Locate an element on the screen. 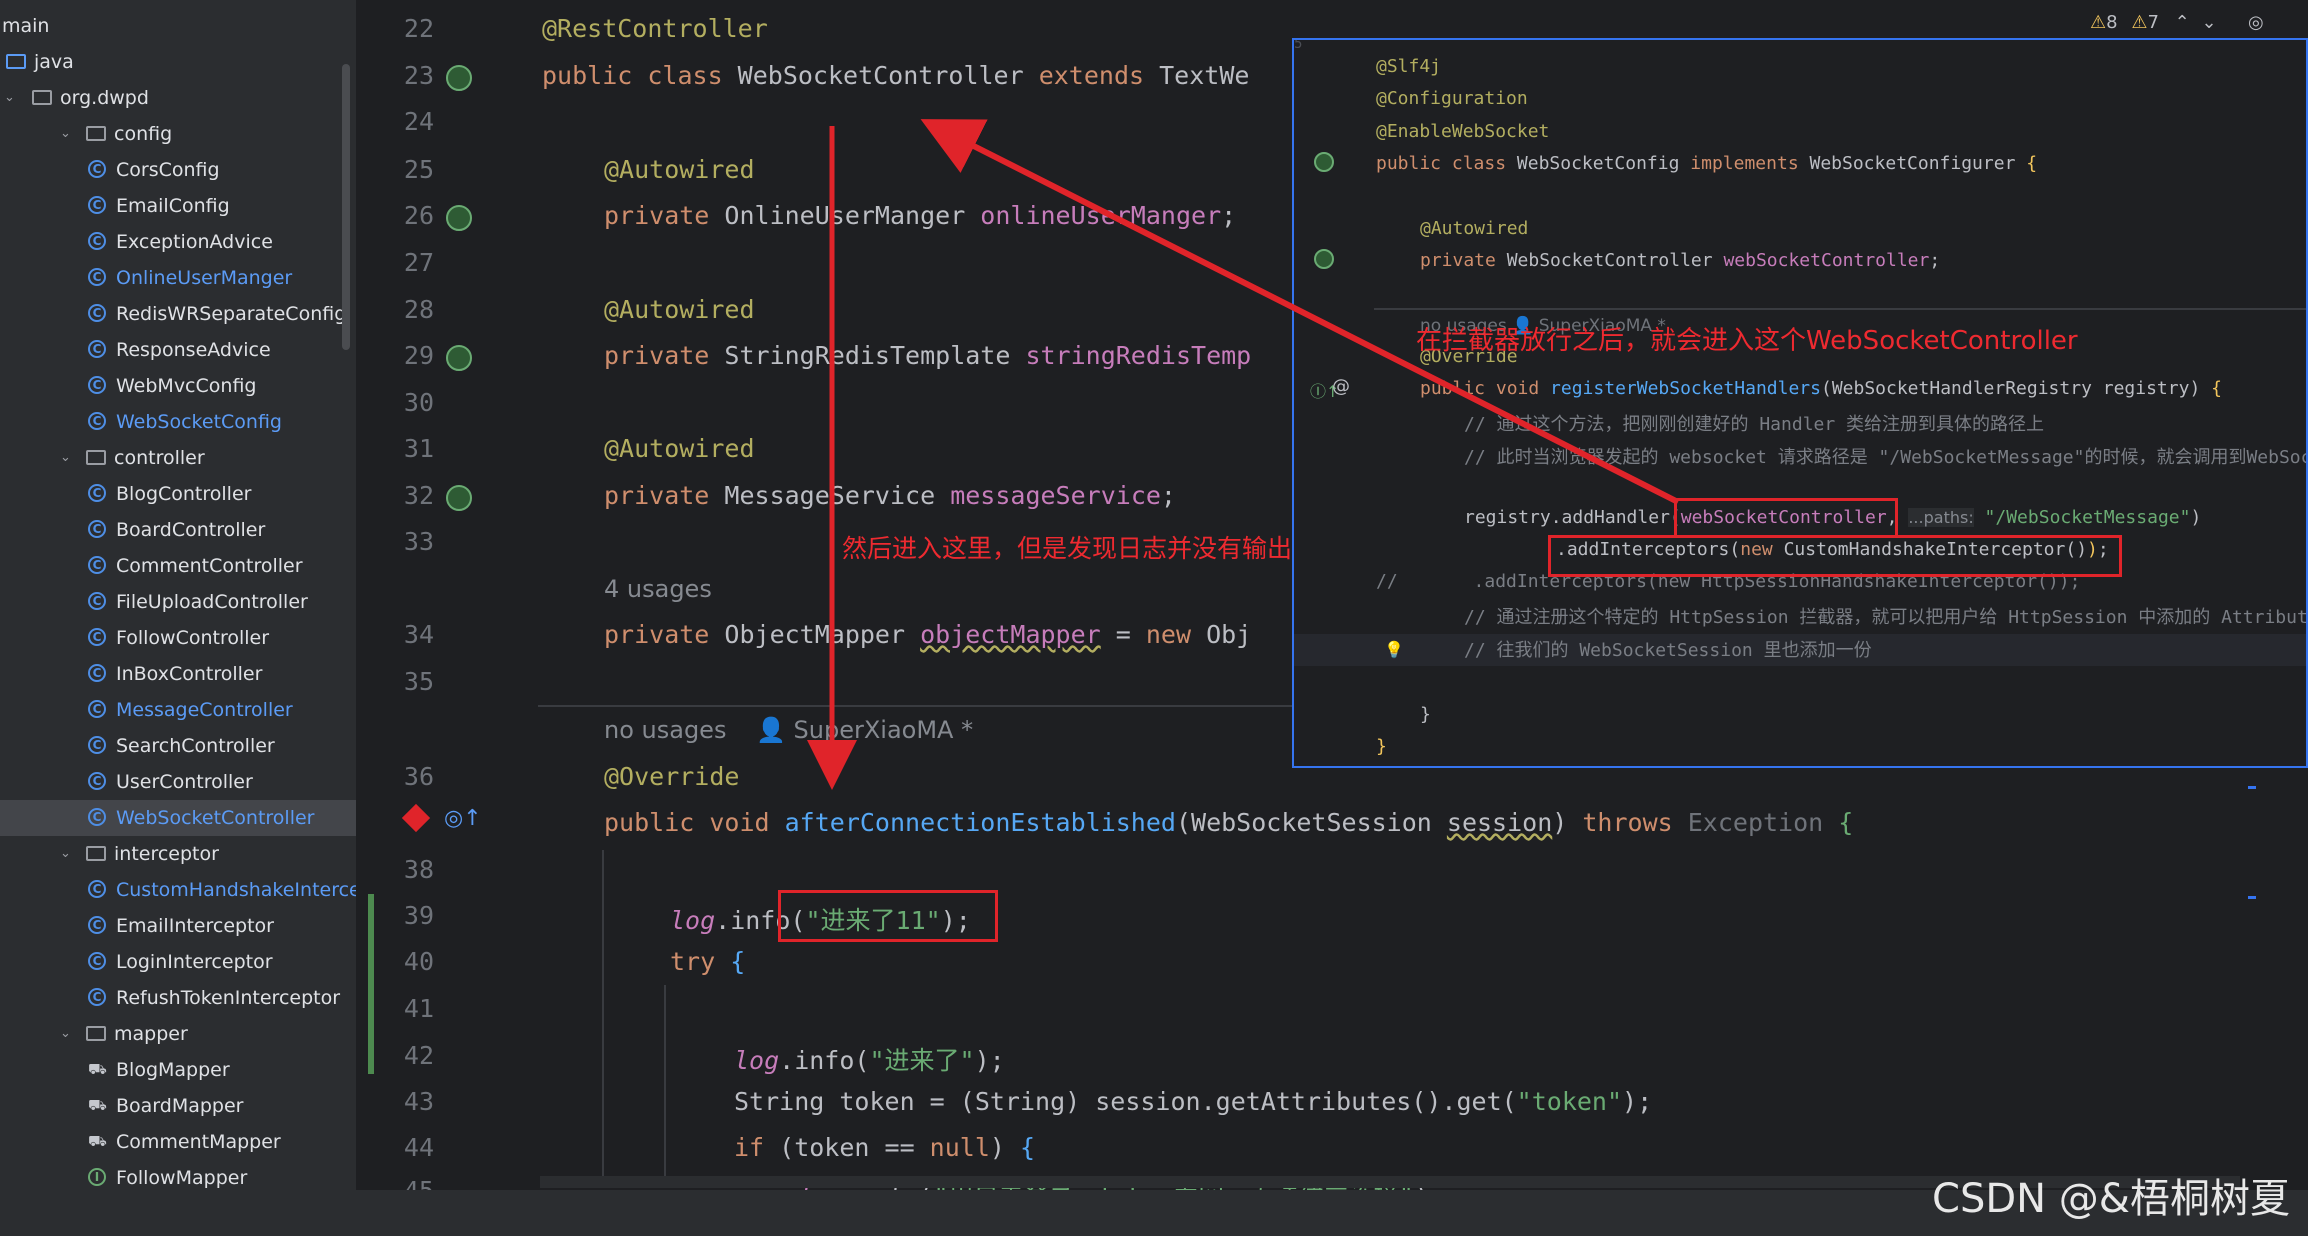 The image size is (2308, 1236). tree-item-java: java is located at coordinates (178, 62).